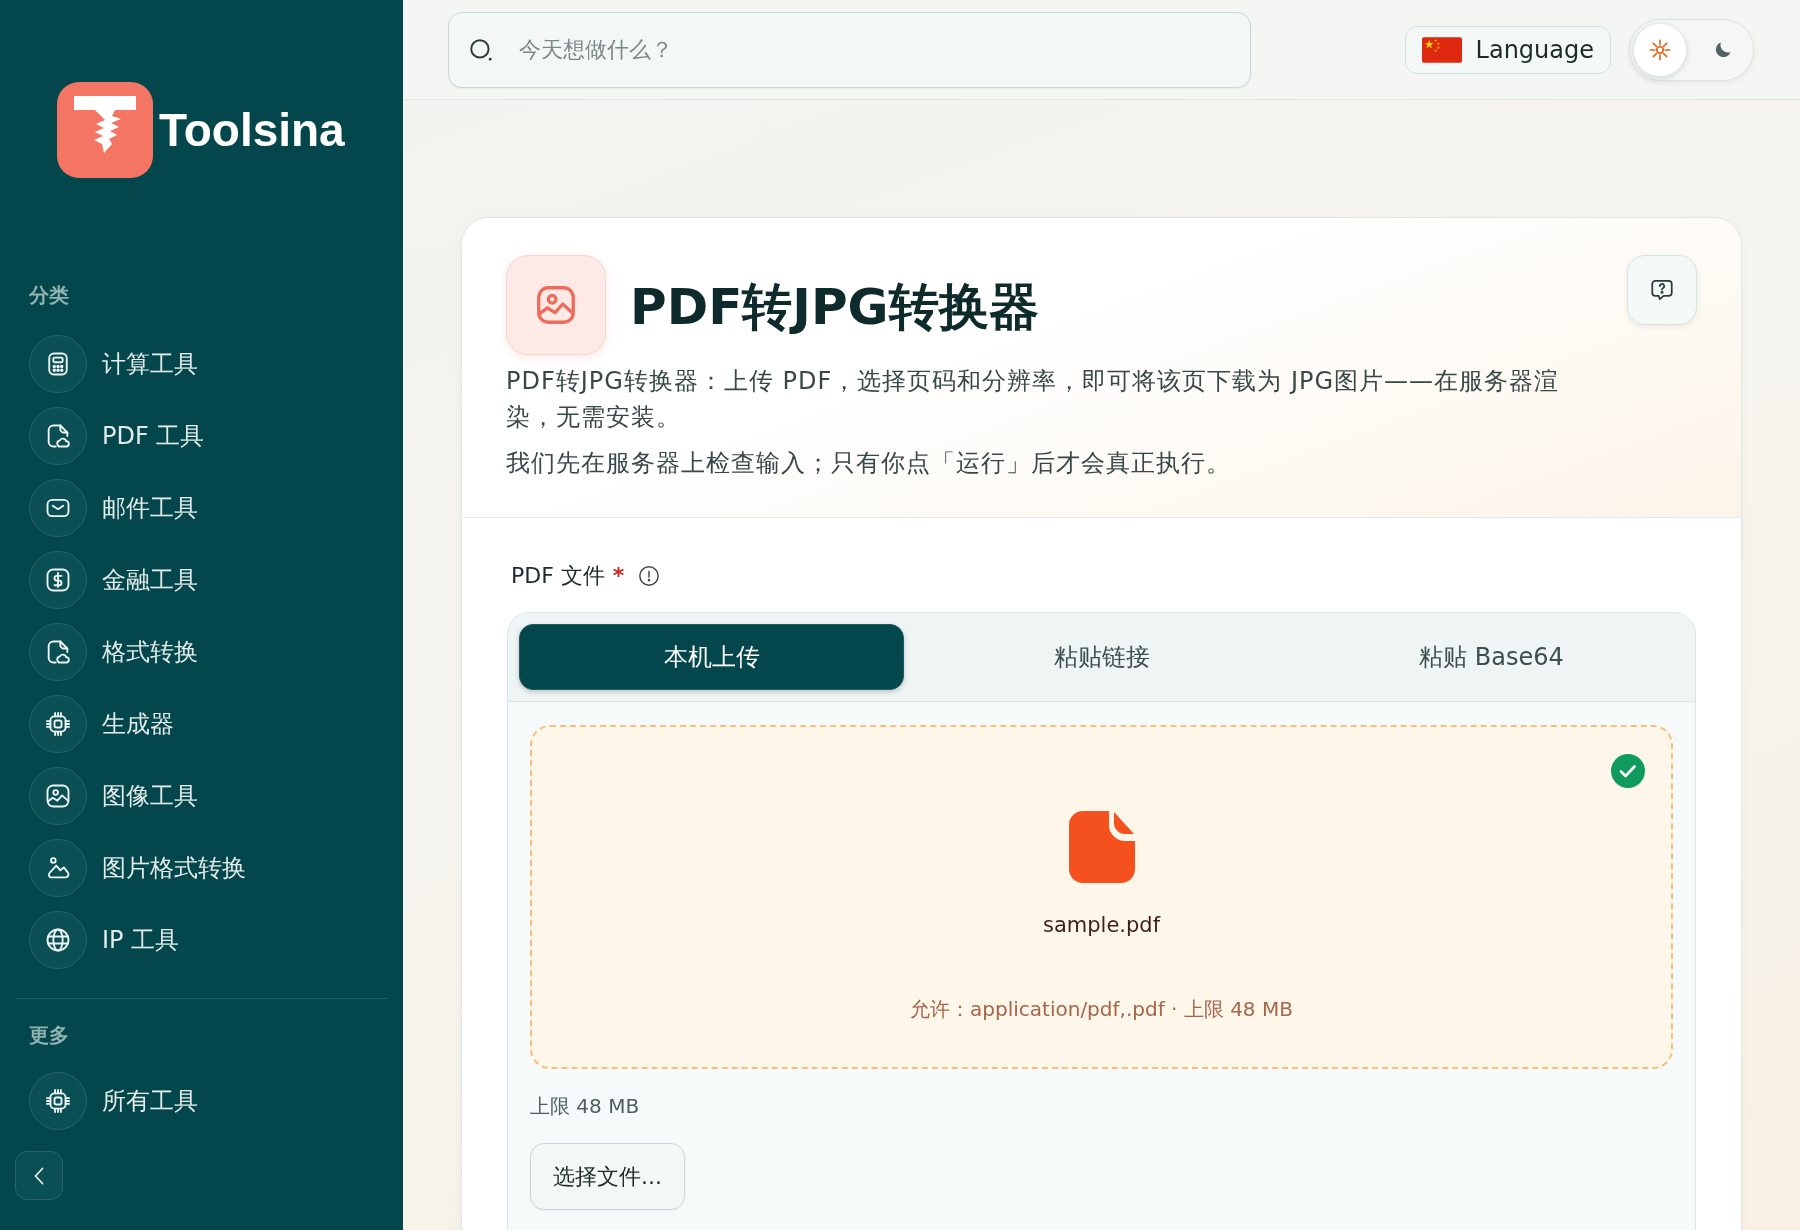  Describe the element at coordinates (1033, 399) in the screenshot. I see `description-text: PDF转JPG转换器：上传 PDF，选择页码和分辨率，即可将该页下载为 JPG图片——在服务器渲染，无需安装。` at that location.